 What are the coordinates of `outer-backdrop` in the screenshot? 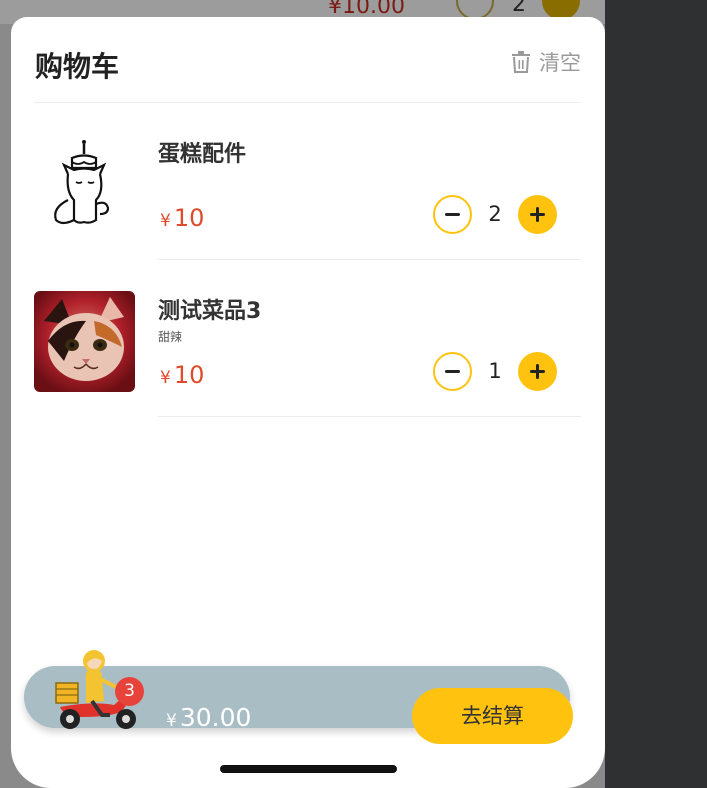 It's located at (656, 394).